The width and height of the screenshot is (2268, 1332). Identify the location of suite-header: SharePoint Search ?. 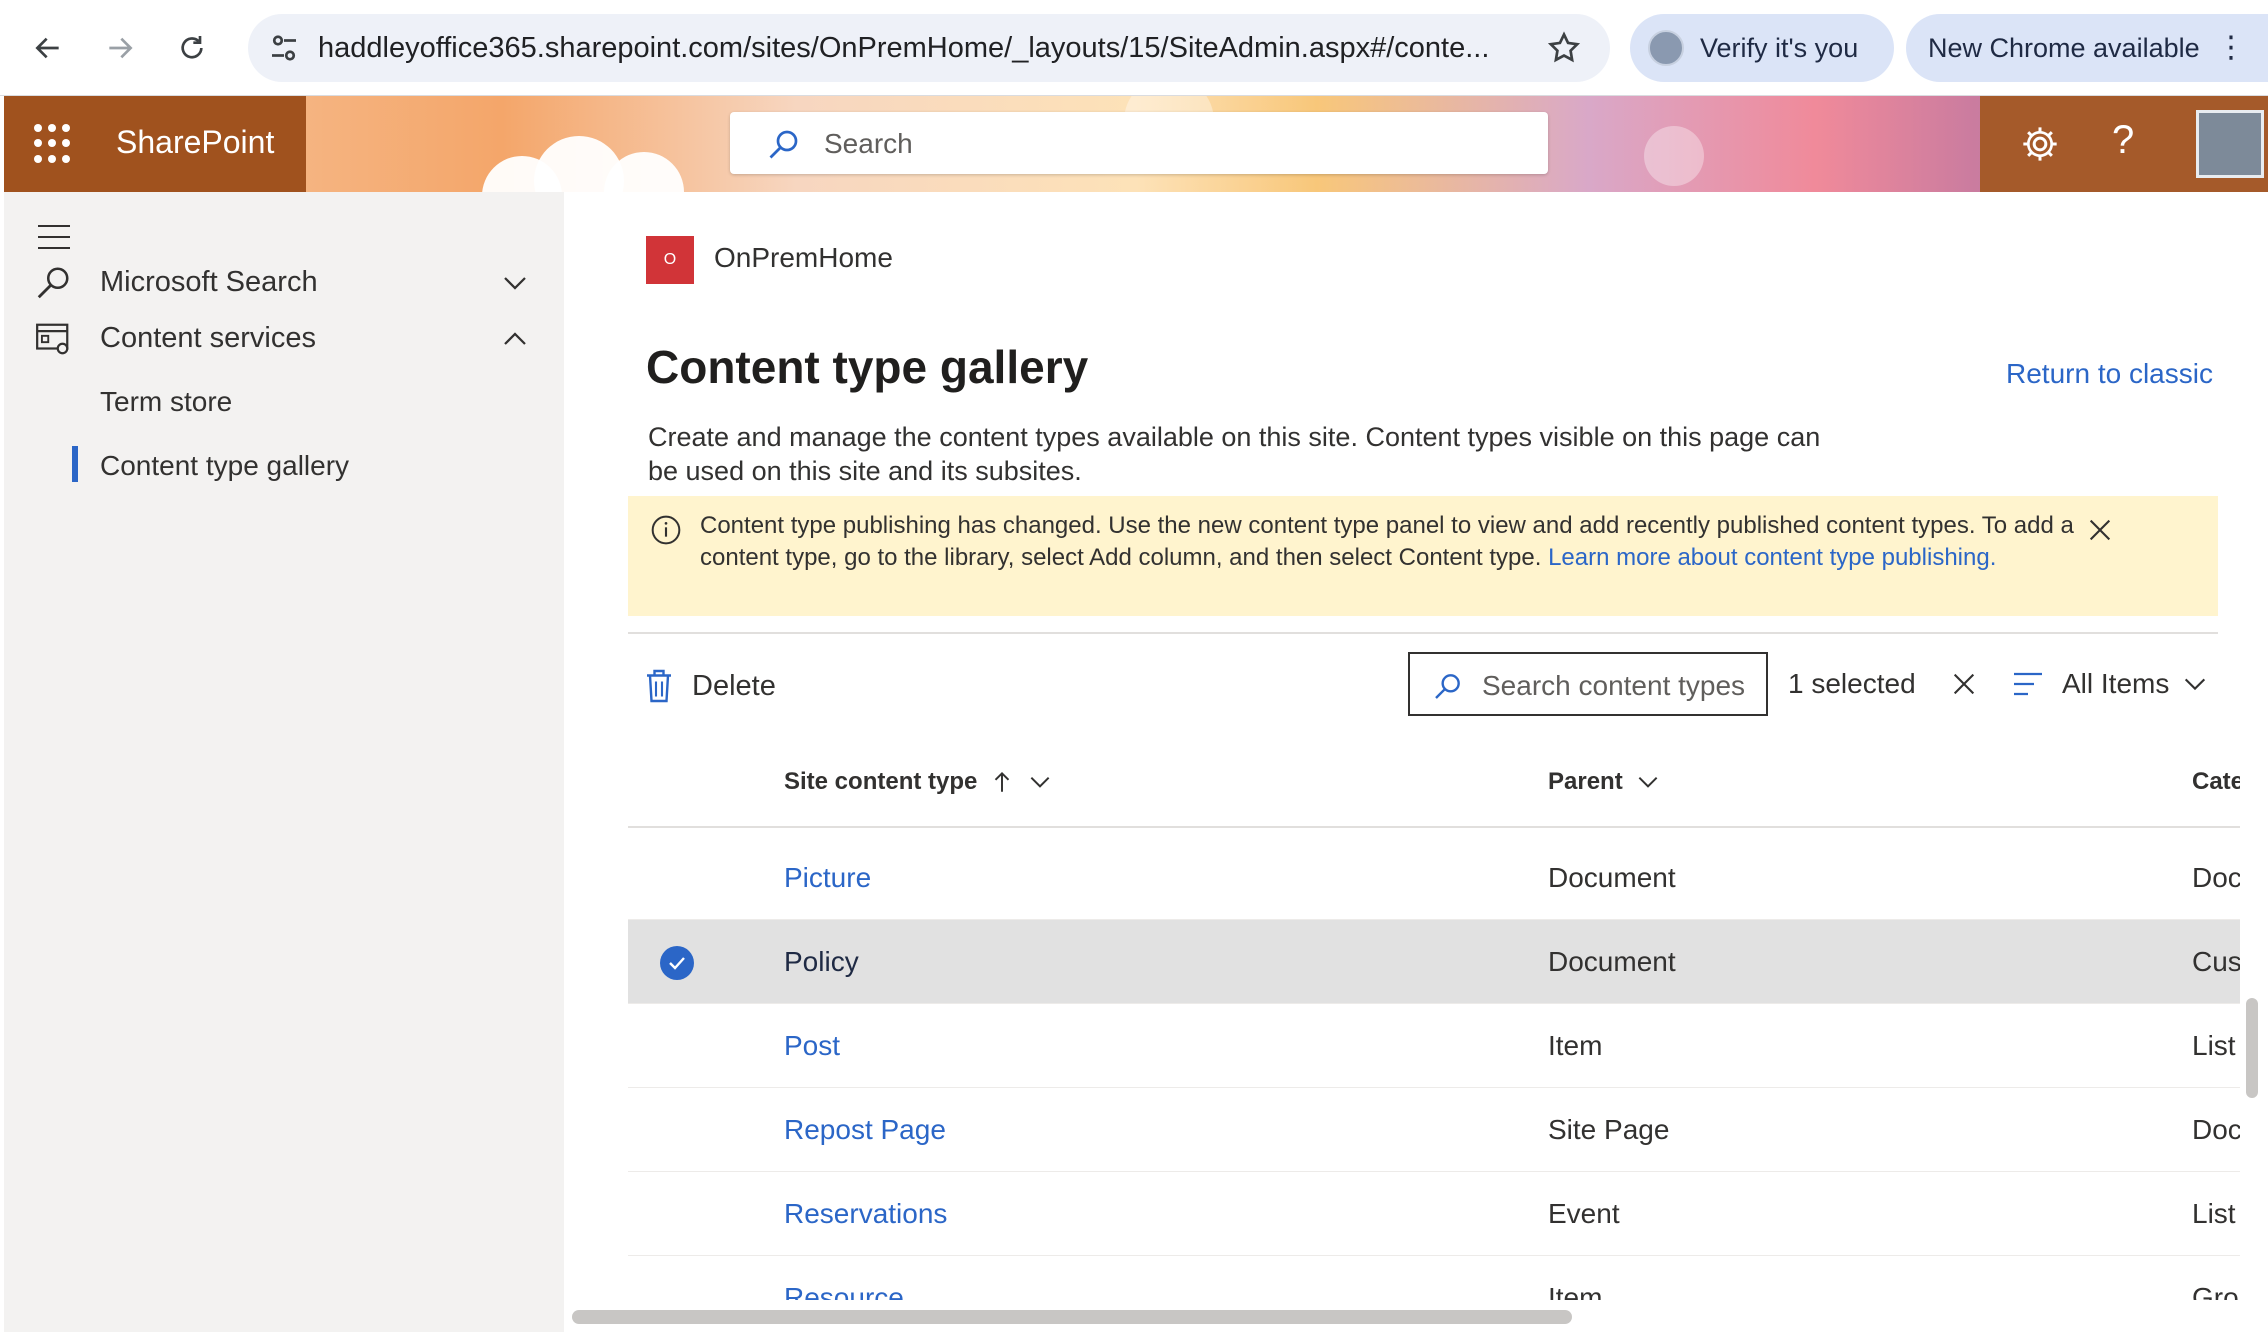
(1136, 144).